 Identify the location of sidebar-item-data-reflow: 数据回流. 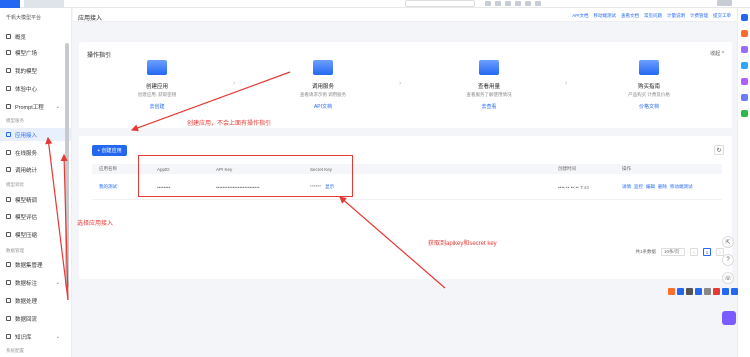
(36, 318).